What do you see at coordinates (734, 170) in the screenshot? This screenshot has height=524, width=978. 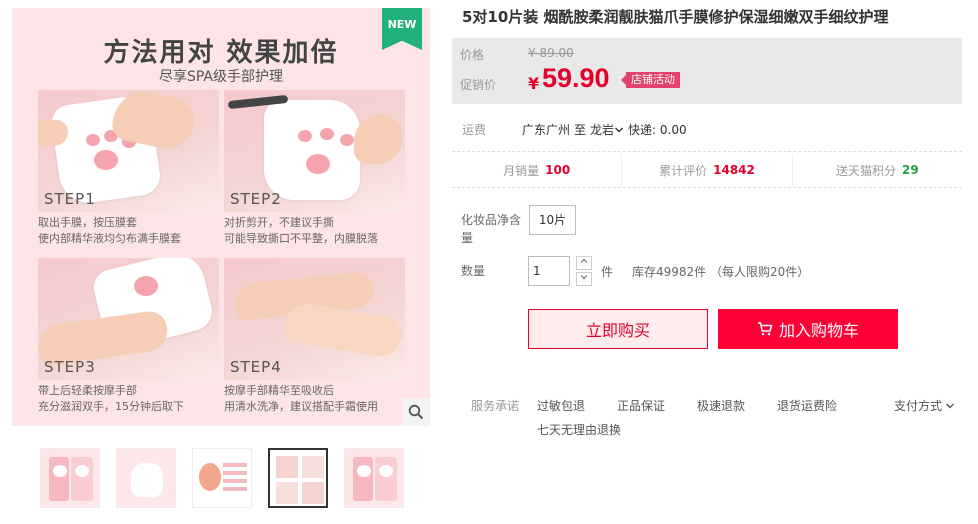 I see `total-reviews-value: 14842` at bounding box center [734, 170].